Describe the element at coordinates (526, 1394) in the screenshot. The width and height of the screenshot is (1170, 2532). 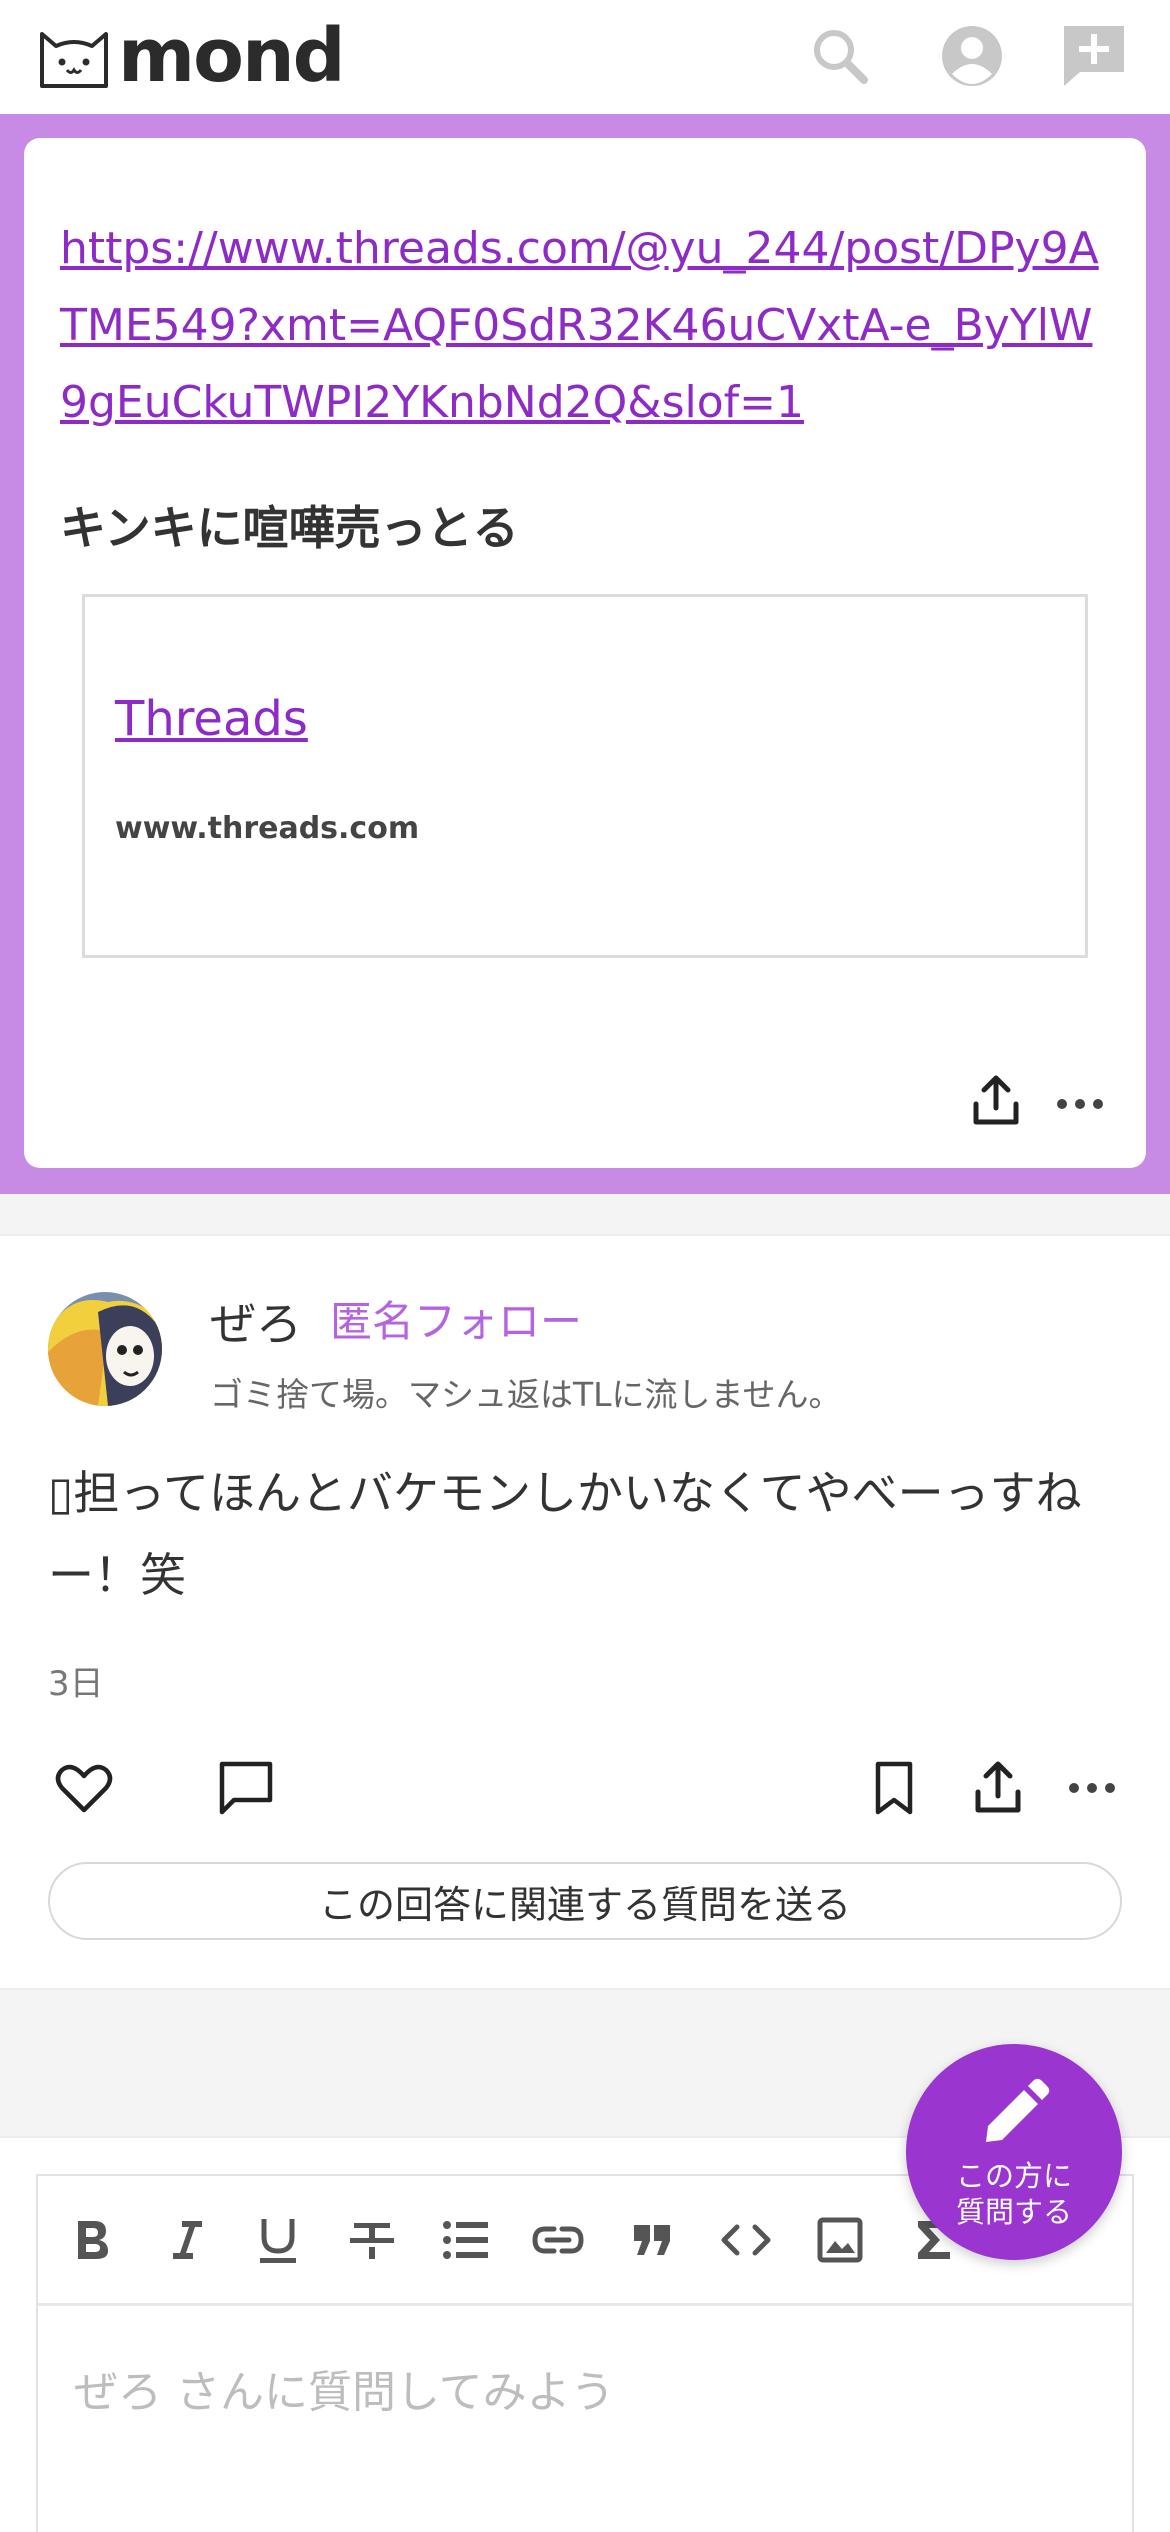
I see `answer-user-bio: ゴミ捨て場。マシュ返はTLに流しません。` at that location.